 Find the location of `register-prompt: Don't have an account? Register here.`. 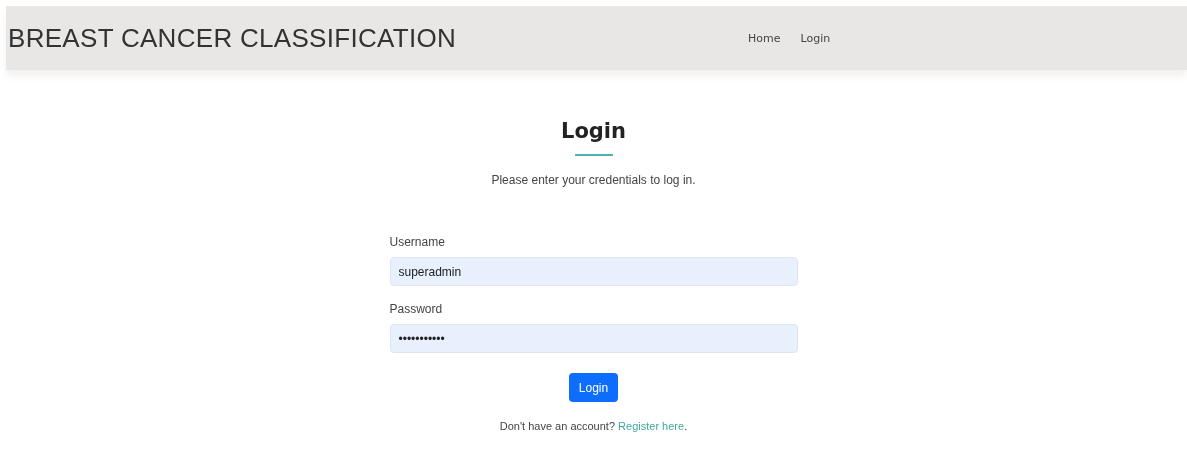

register-prompt: Don't have an account? Register here. is located at coordinates (593, 426).